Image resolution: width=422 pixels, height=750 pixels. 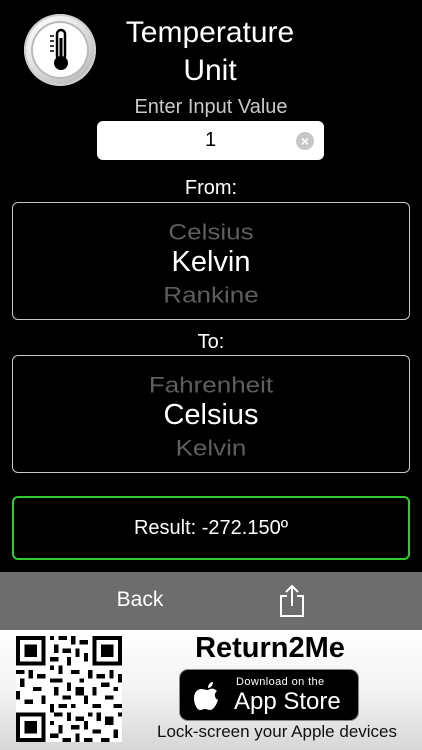 I want to click on result-display: Result: -272.150º, so click(x=211, y=528).